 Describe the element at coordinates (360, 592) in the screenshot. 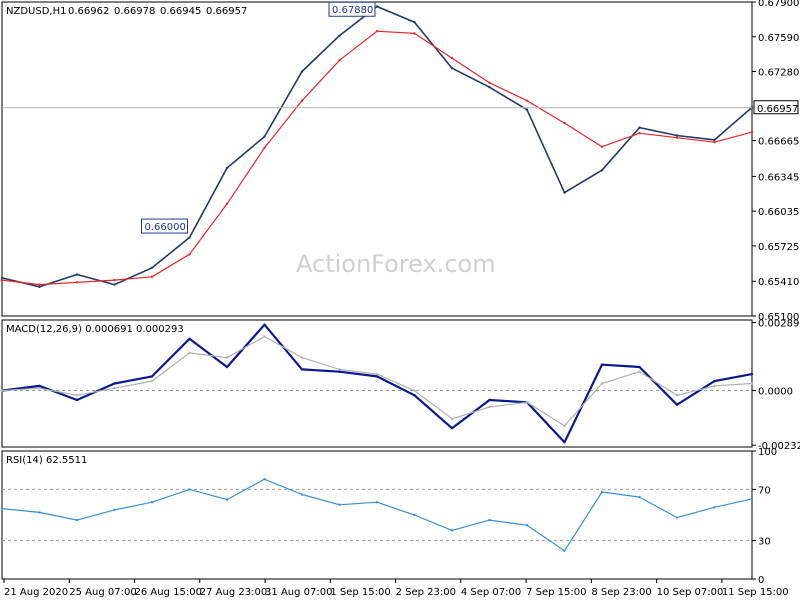

I see `x-tick-label: 1 Sep 15:00` at that location.